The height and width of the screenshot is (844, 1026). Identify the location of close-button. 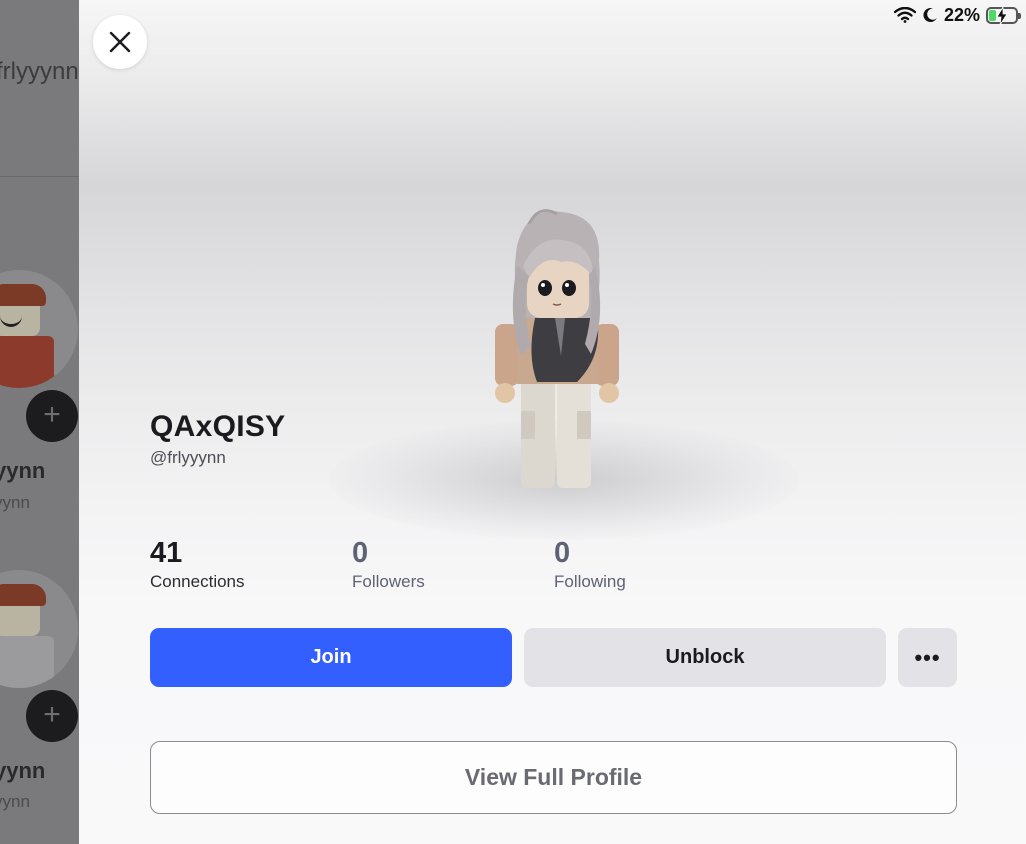
(120, 42).